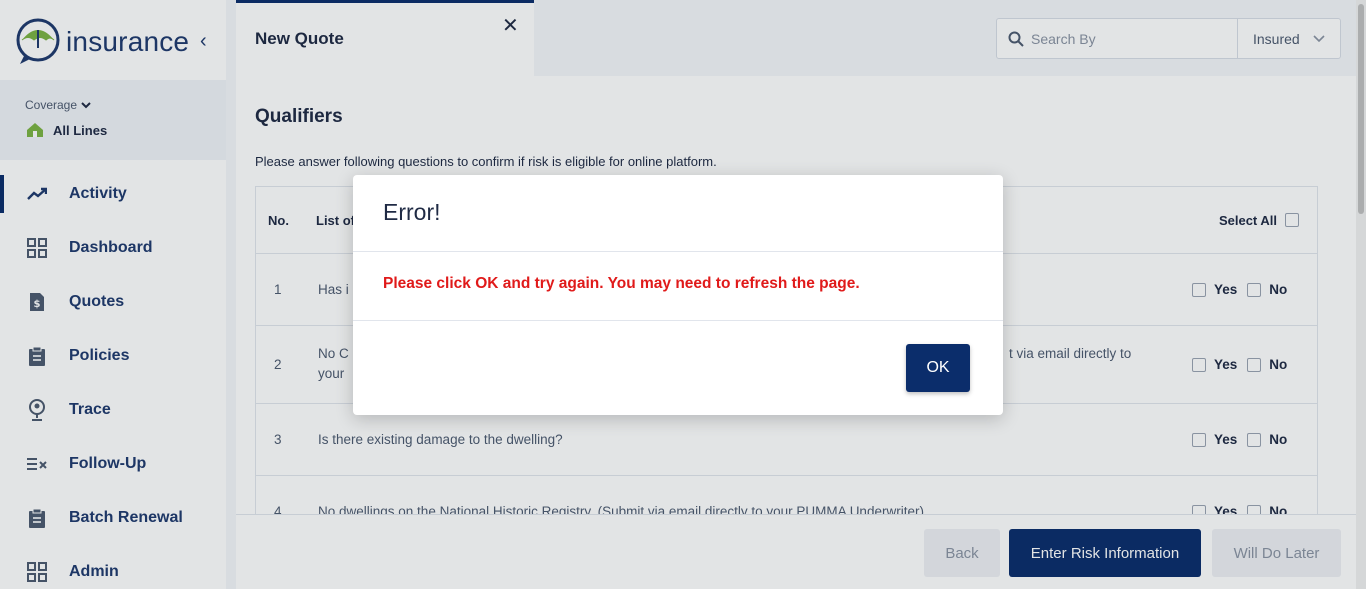  I want to click on dialog-title: Error!, so click(678, 213).